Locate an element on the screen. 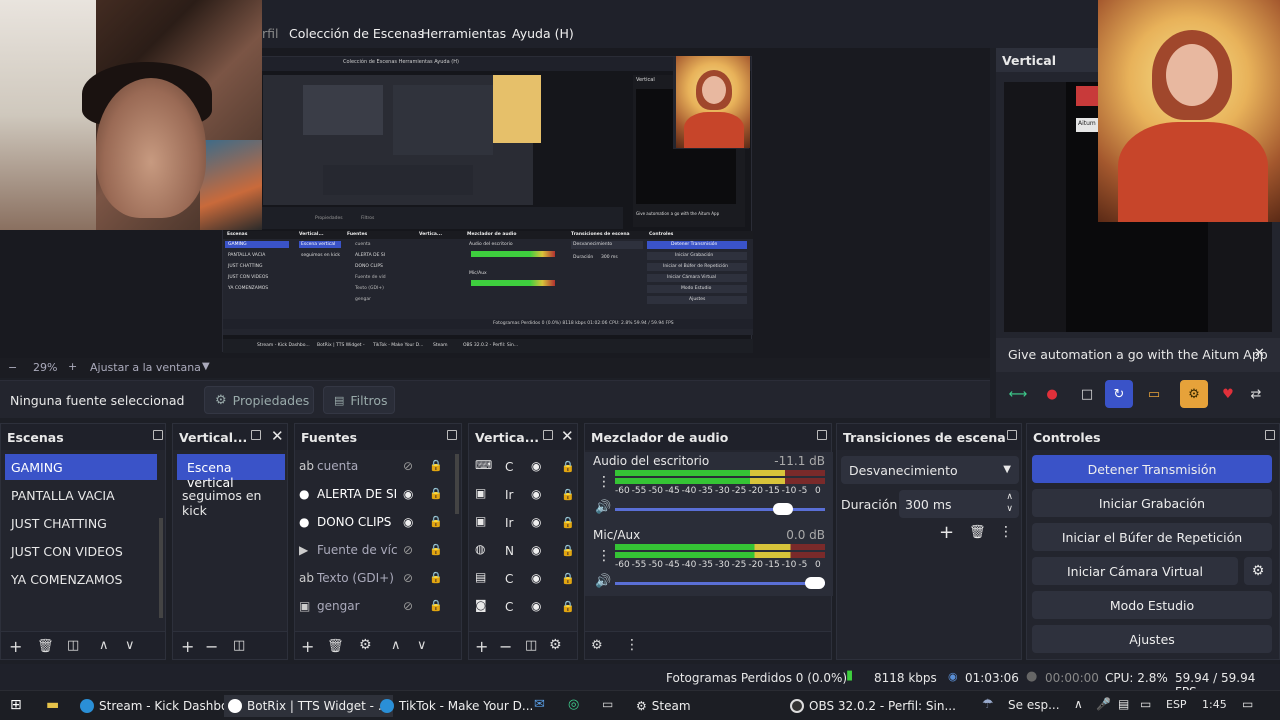 The width and height of the screenshot is (1280, 720). fit-window-label: Ajustar a la ventana is located at coordinates (145, 367).